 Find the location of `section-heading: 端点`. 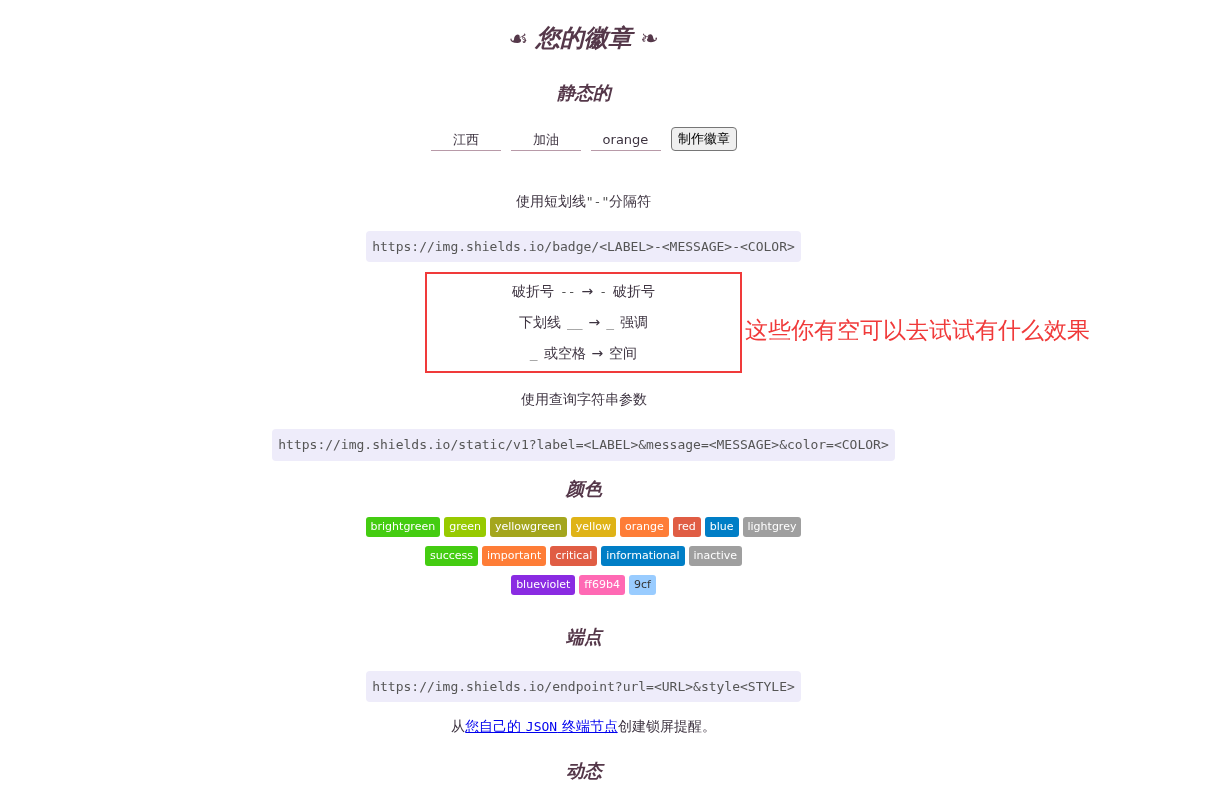

section-heading: 端点 is located at coordinates (583, 636).